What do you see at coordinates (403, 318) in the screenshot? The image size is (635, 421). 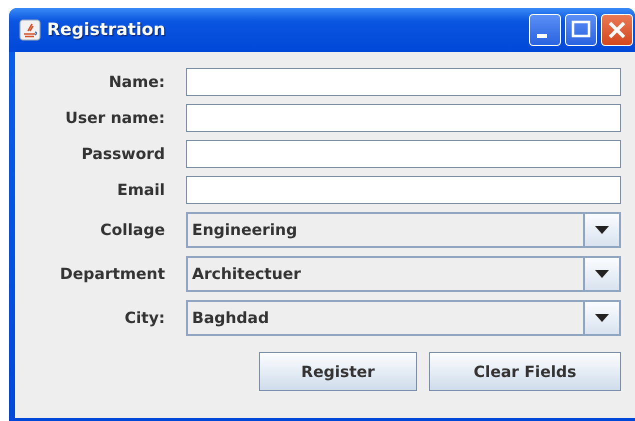 I see `dropdown: Baghdad` at bounding box center [403, 318].